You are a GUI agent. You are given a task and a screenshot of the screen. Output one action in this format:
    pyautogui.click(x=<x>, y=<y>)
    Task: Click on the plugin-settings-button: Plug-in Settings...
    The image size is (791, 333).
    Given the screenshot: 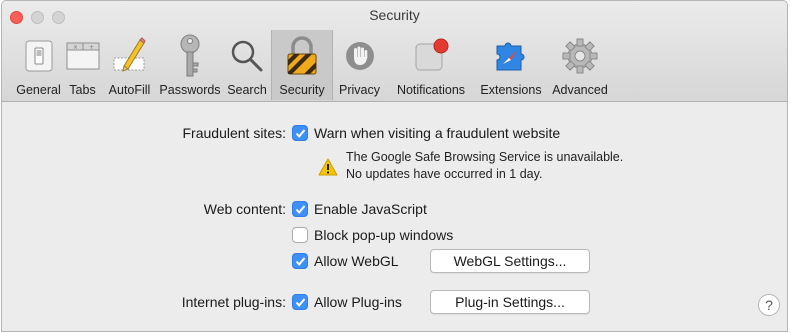 What is the action you would take?
    pyautogui.click(x=510, y=302)
    